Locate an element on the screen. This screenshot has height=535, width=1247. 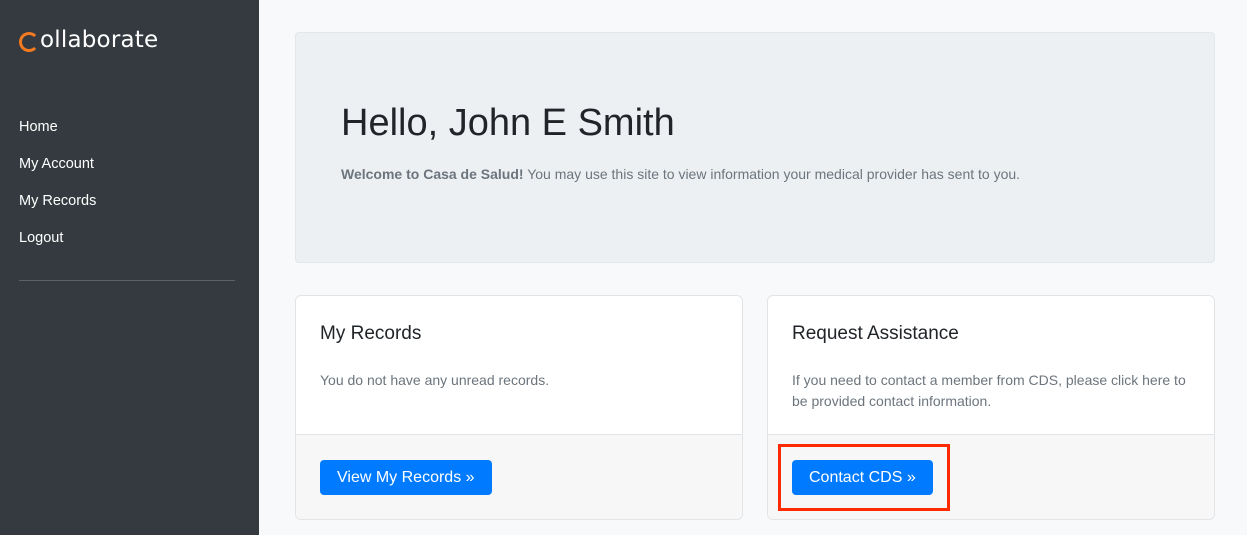
page-title: Hello, John E Smith is located at coordinates (508, 123).